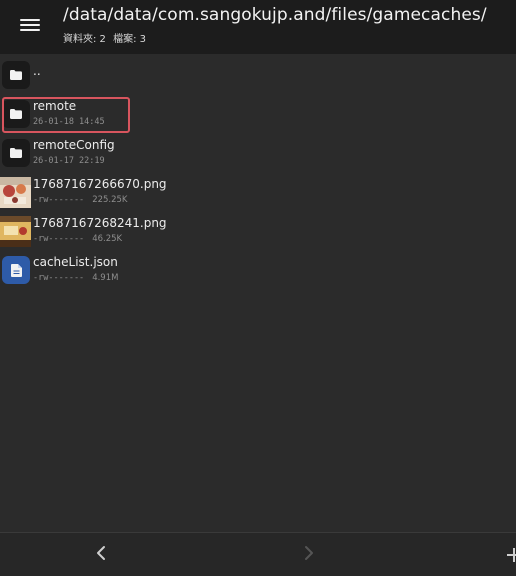 The height and width of the screenshot is (576, 516). Describe the element at coordinates (55, 106) in the screenshot. I see `file-name: remote` at that location.